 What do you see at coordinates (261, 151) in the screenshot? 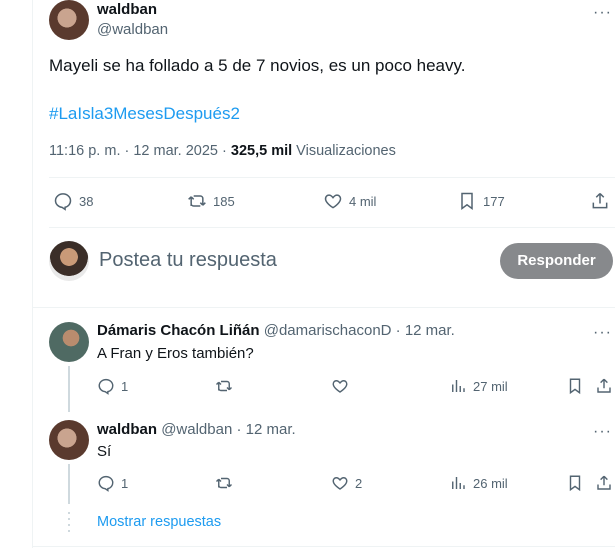
I see `views-count: 325,5 mil` at bounding box center [261, 151].